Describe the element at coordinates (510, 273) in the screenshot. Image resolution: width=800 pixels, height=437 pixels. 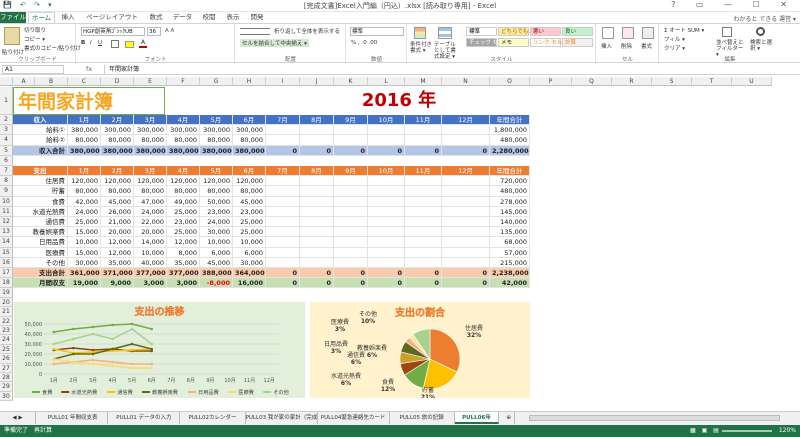
I see `expense-sum-total: 2,238,000` at that location.